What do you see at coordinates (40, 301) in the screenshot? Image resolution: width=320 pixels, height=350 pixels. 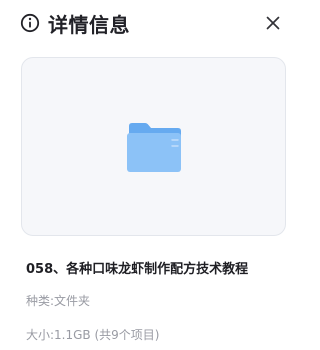 I see `file-kind-label: 种类:` at bounding box center [40, 301].